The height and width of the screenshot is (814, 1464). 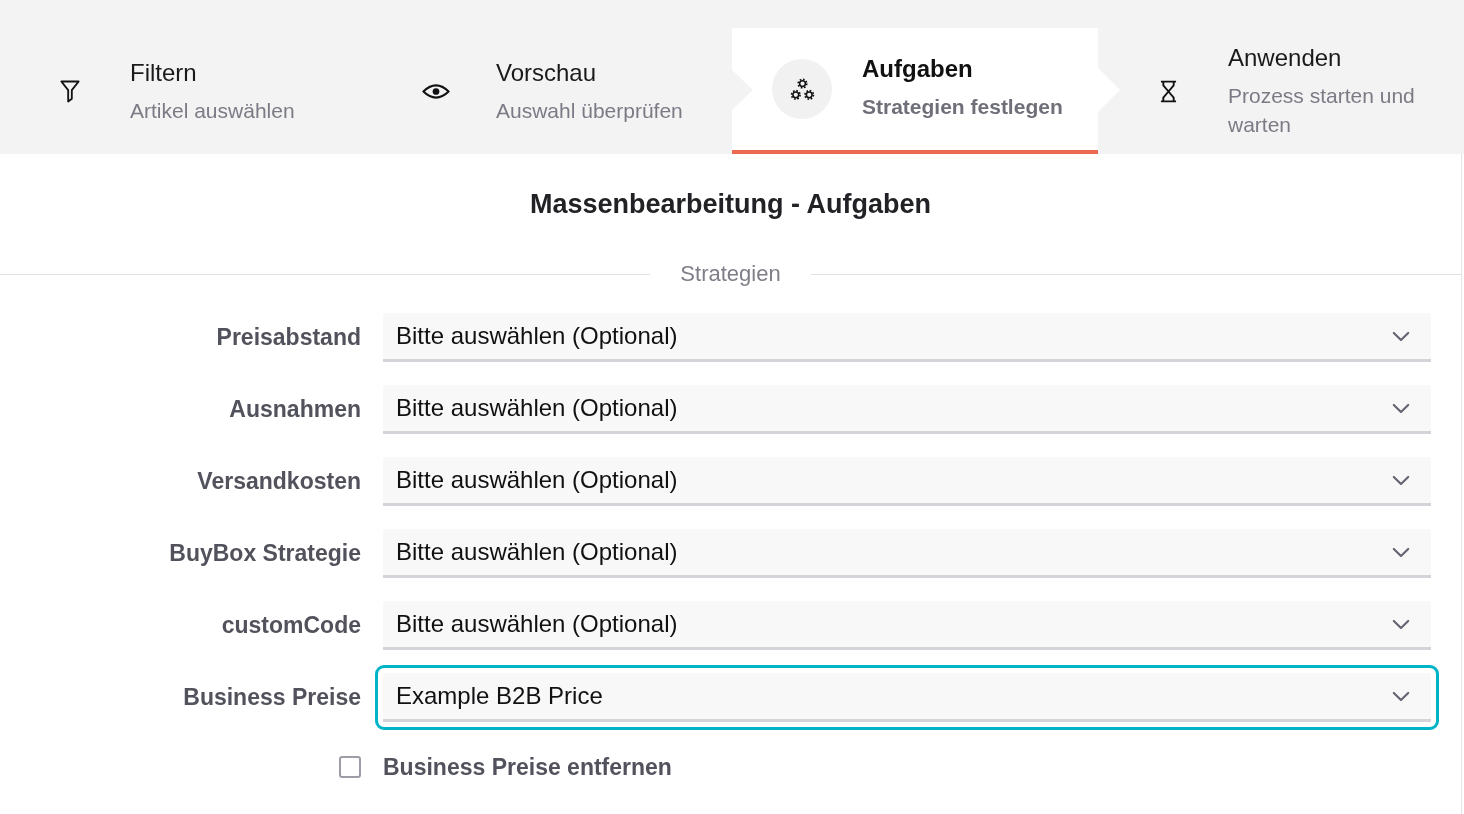 What do you see at coordinates (291, 625) in the screenshot?
I see `field-label: customCode` at bounding box center [291, 625].